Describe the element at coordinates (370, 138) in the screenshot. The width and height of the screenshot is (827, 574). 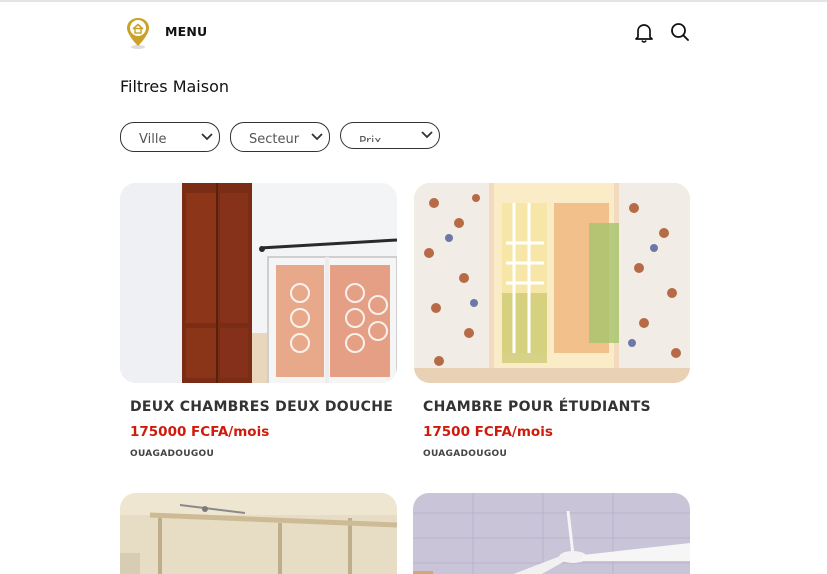
I see `filter-prix-label: Prix` at that location.